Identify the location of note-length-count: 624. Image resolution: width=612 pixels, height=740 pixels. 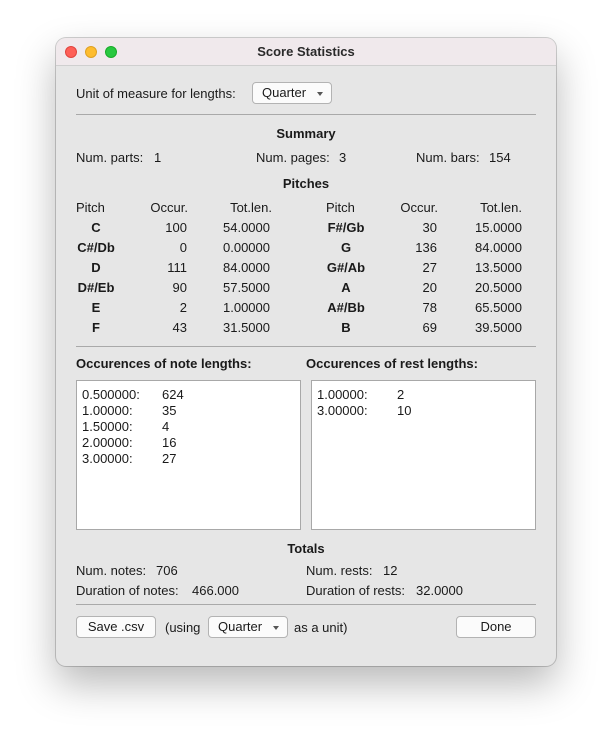
(173, 394).